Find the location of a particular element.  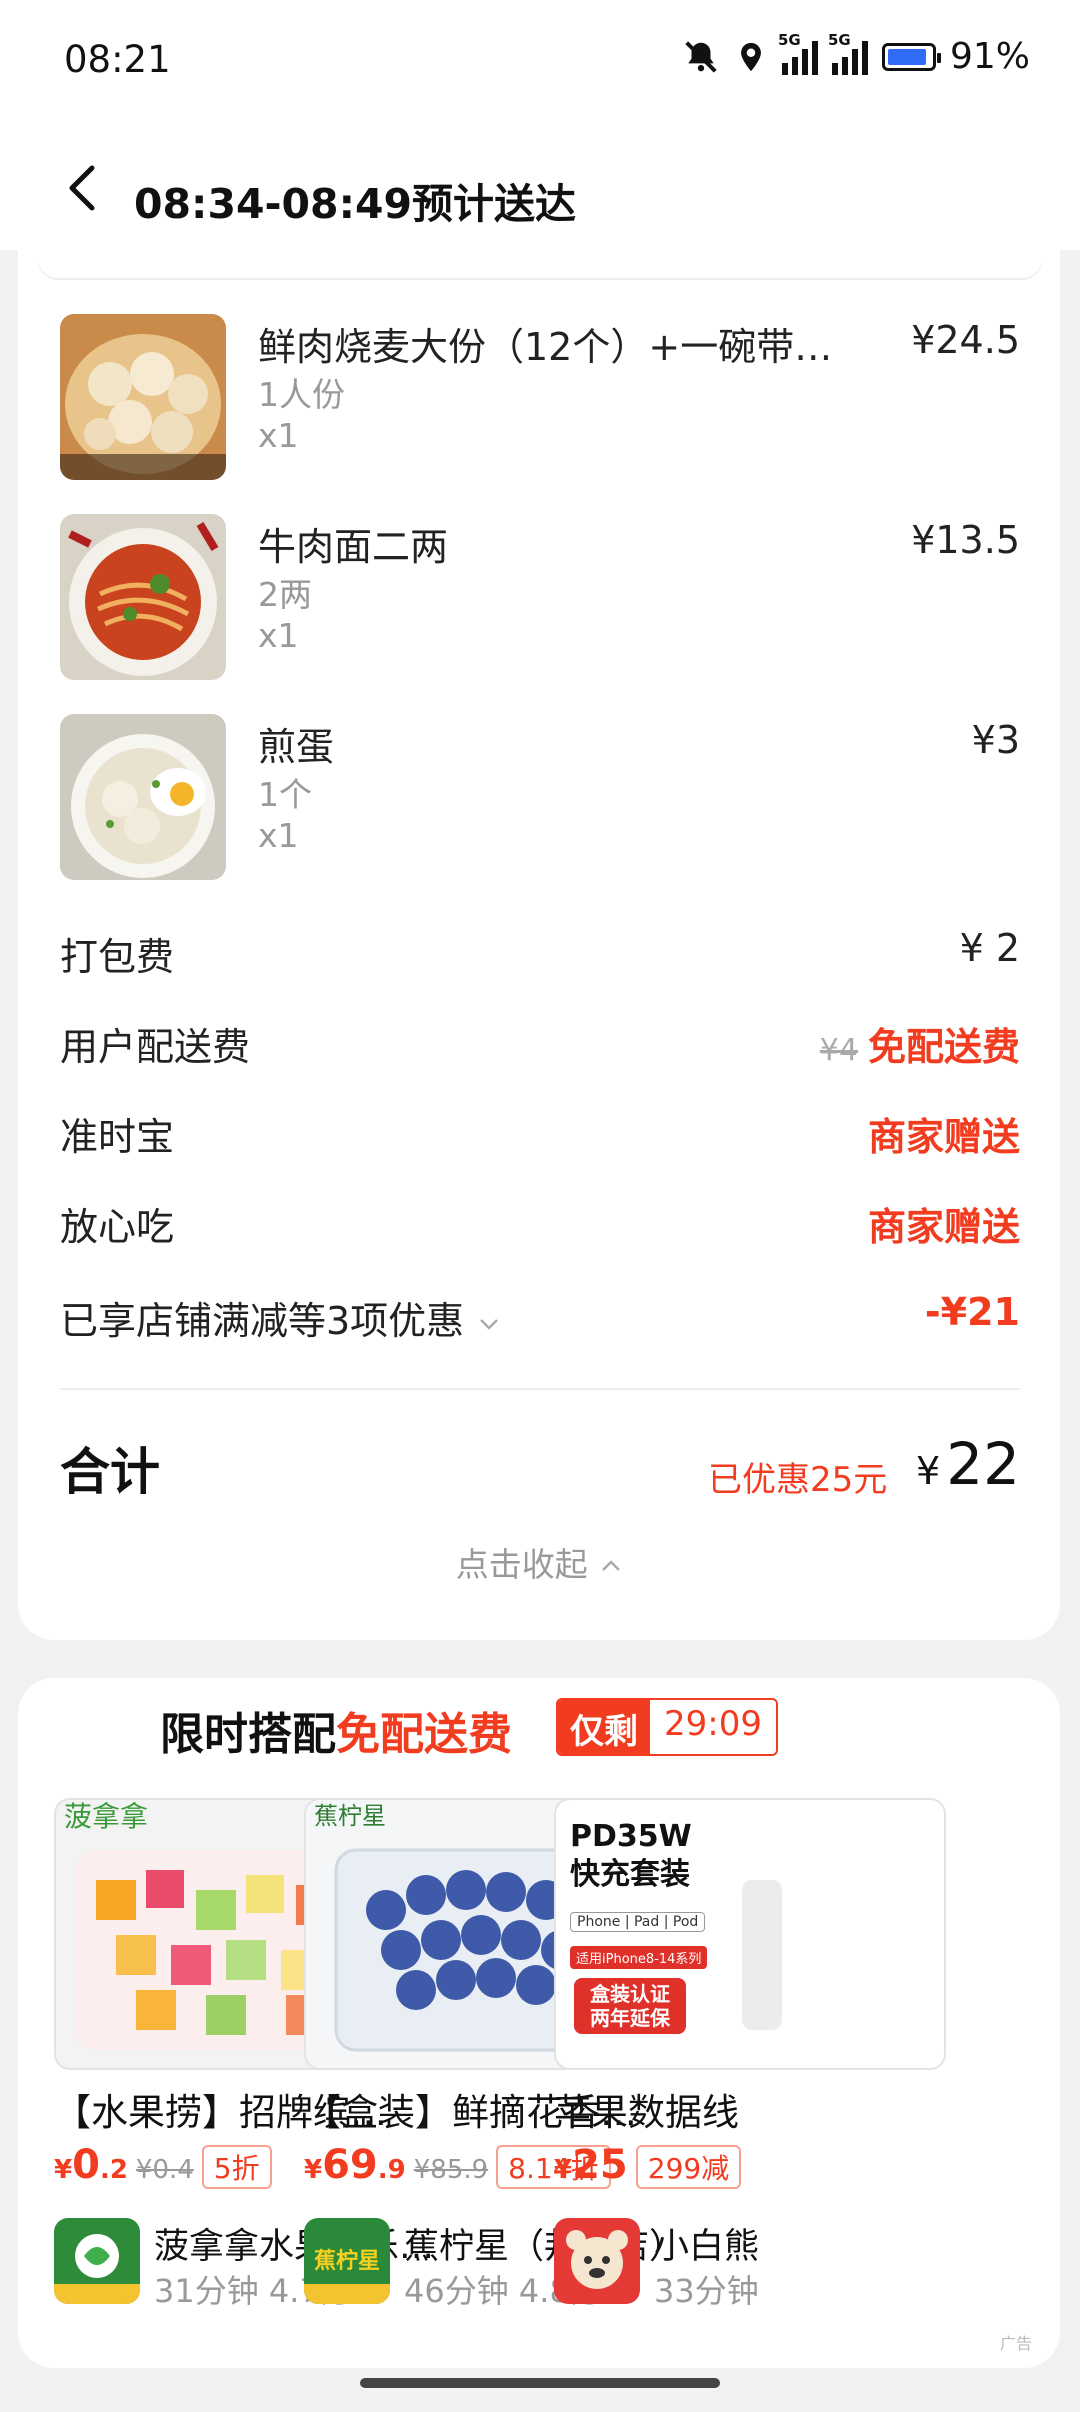

total-label: 合计 is located at coordinates (110, 1472).